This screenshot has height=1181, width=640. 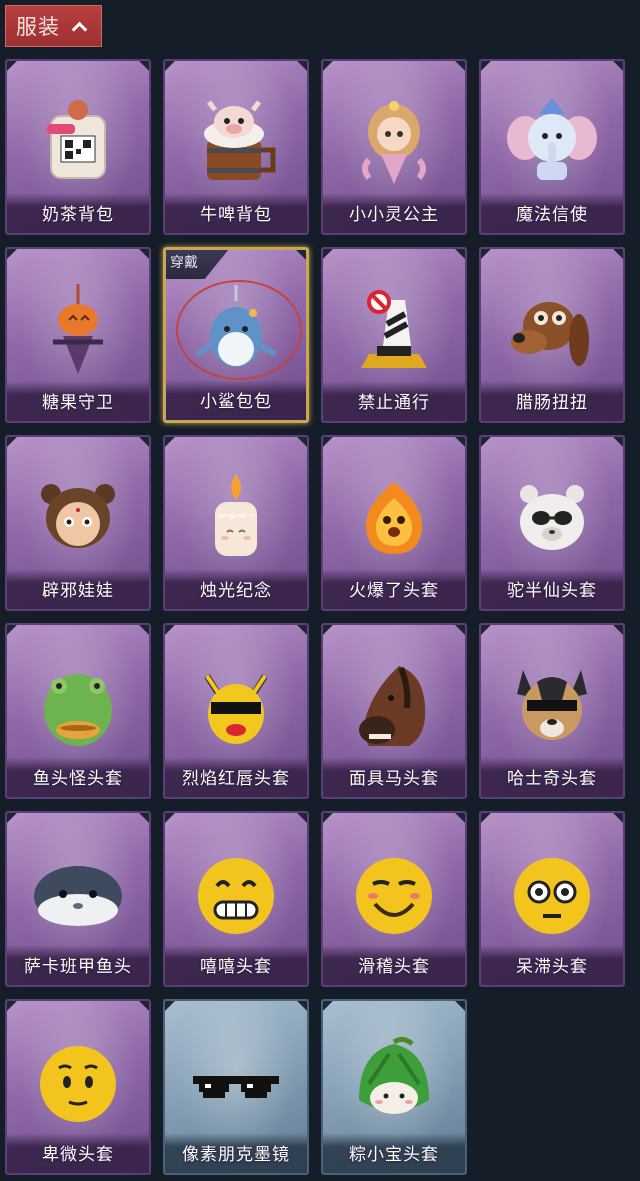 I want to click on item-card: 禁止通行, so click(x=394, y=335).